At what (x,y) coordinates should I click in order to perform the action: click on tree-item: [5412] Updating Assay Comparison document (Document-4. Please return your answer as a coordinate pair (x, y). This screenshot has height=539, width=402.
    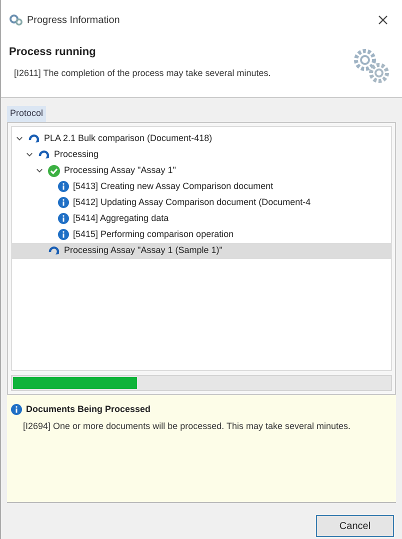
    Looking at the image, I should click on (201, 202).